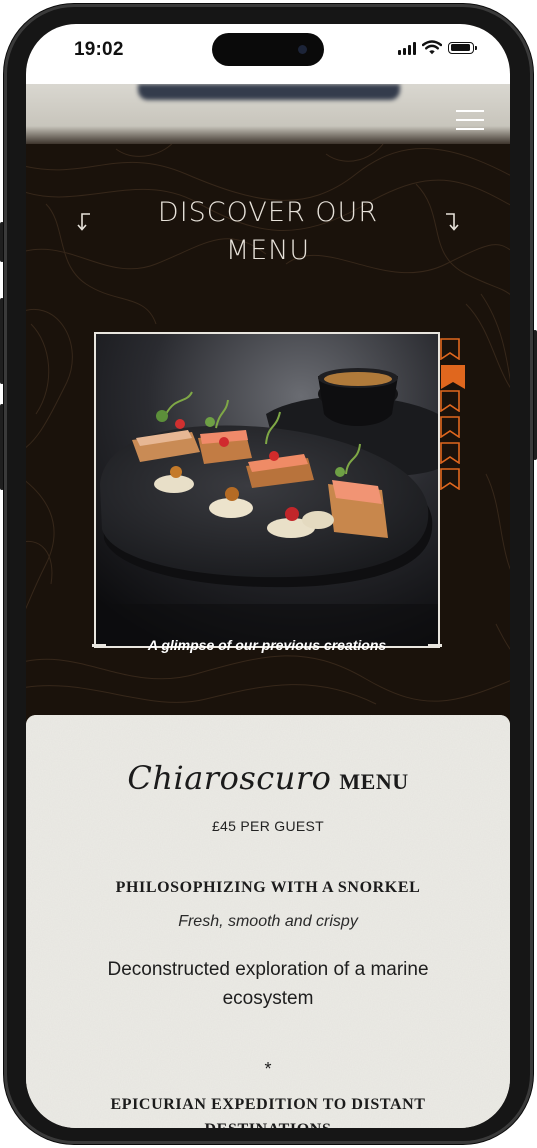 This screenshot has height=1148, width=537. What do you see at coordinates (269, 92) in the screenshot?
I see `header-logo-bar` at bounding box center [269, 92].